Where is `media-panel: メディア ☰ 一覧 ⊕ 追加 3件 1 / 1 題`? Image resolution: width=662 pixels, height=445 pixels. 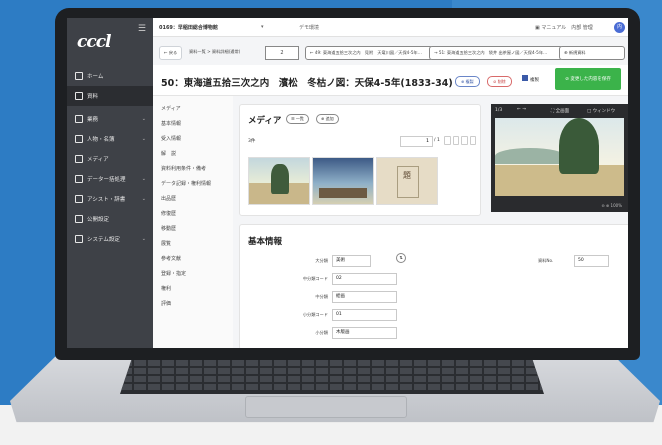 media-panel: メディア ☰ 一覧 ⊕ 追加 3件 1 / 1 題 is located at coordinates (360, 160).